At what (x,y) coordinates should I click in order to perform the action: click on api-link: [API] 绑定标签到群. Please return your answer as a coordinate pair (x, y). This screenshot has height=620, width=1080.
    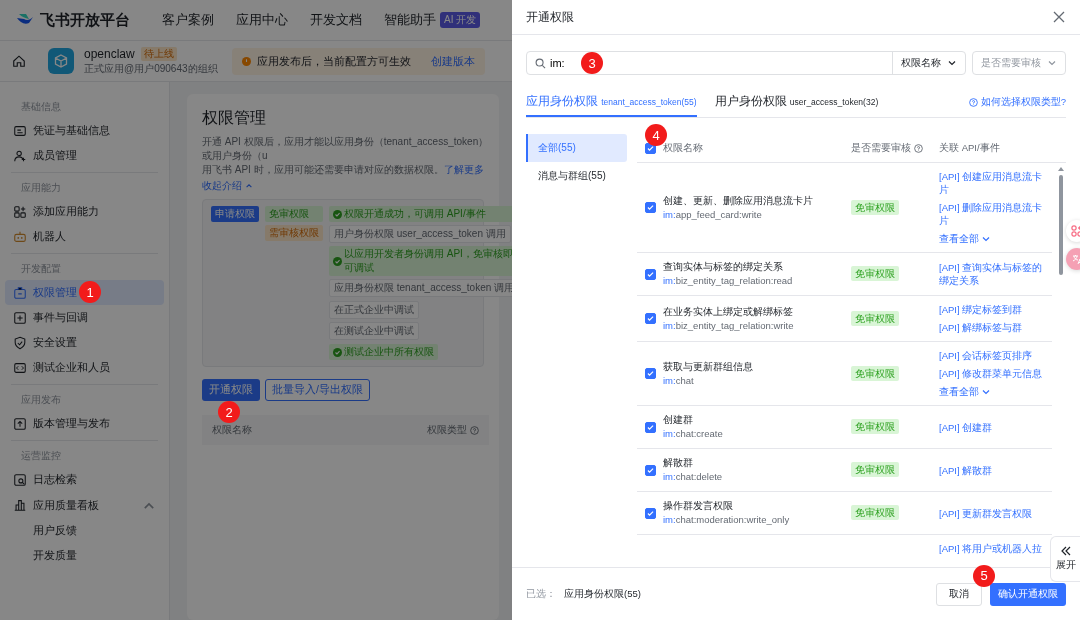
    Looking at the image, I should click on (995, 309).